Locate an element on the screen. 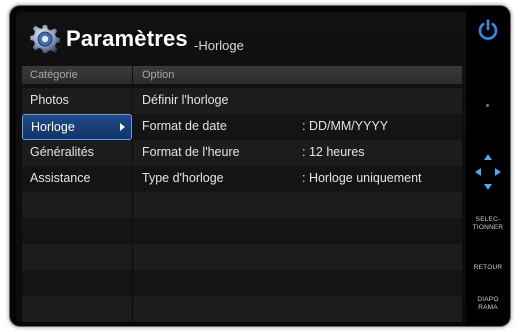 This screenshot has height=332, width=520. slideshow-button: DIAPO RAMA is located at coordinates (488, 304).